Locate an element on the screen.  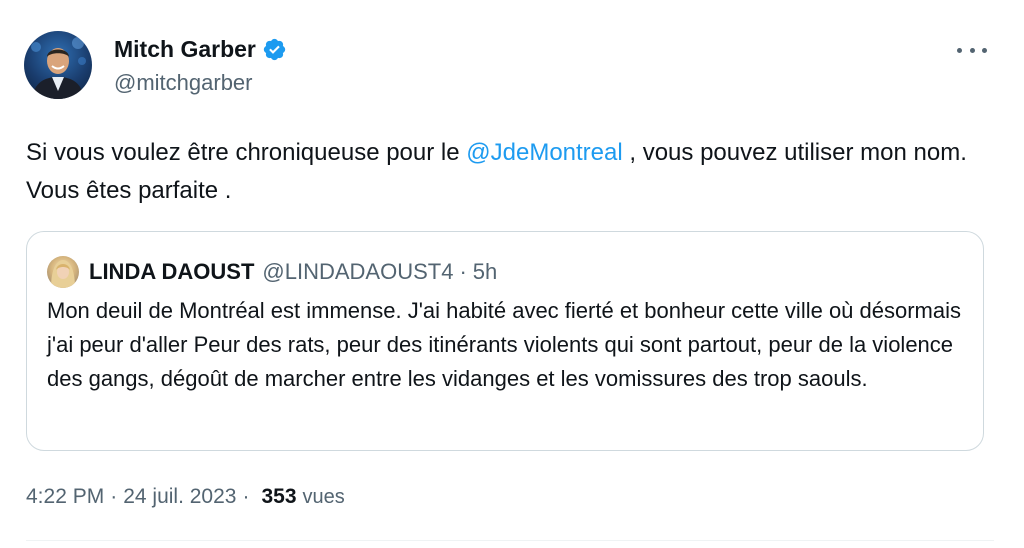
author-handle: @mitchgarber is located at coordinates (183, 83).